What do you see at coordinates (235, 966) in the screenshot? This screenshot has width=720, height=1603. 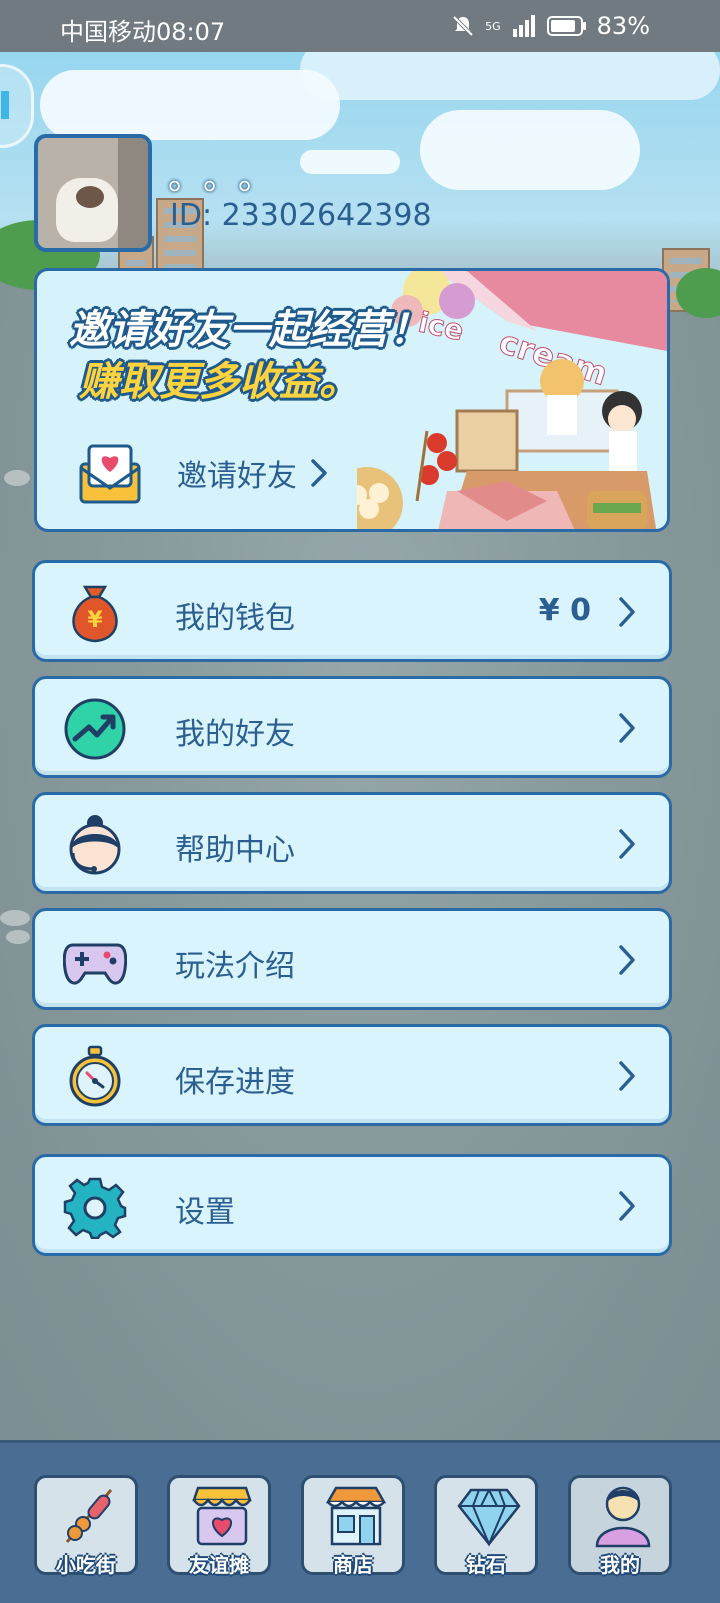 I see `guide-label: 玩法介绍` at bounding box center [235, 966].